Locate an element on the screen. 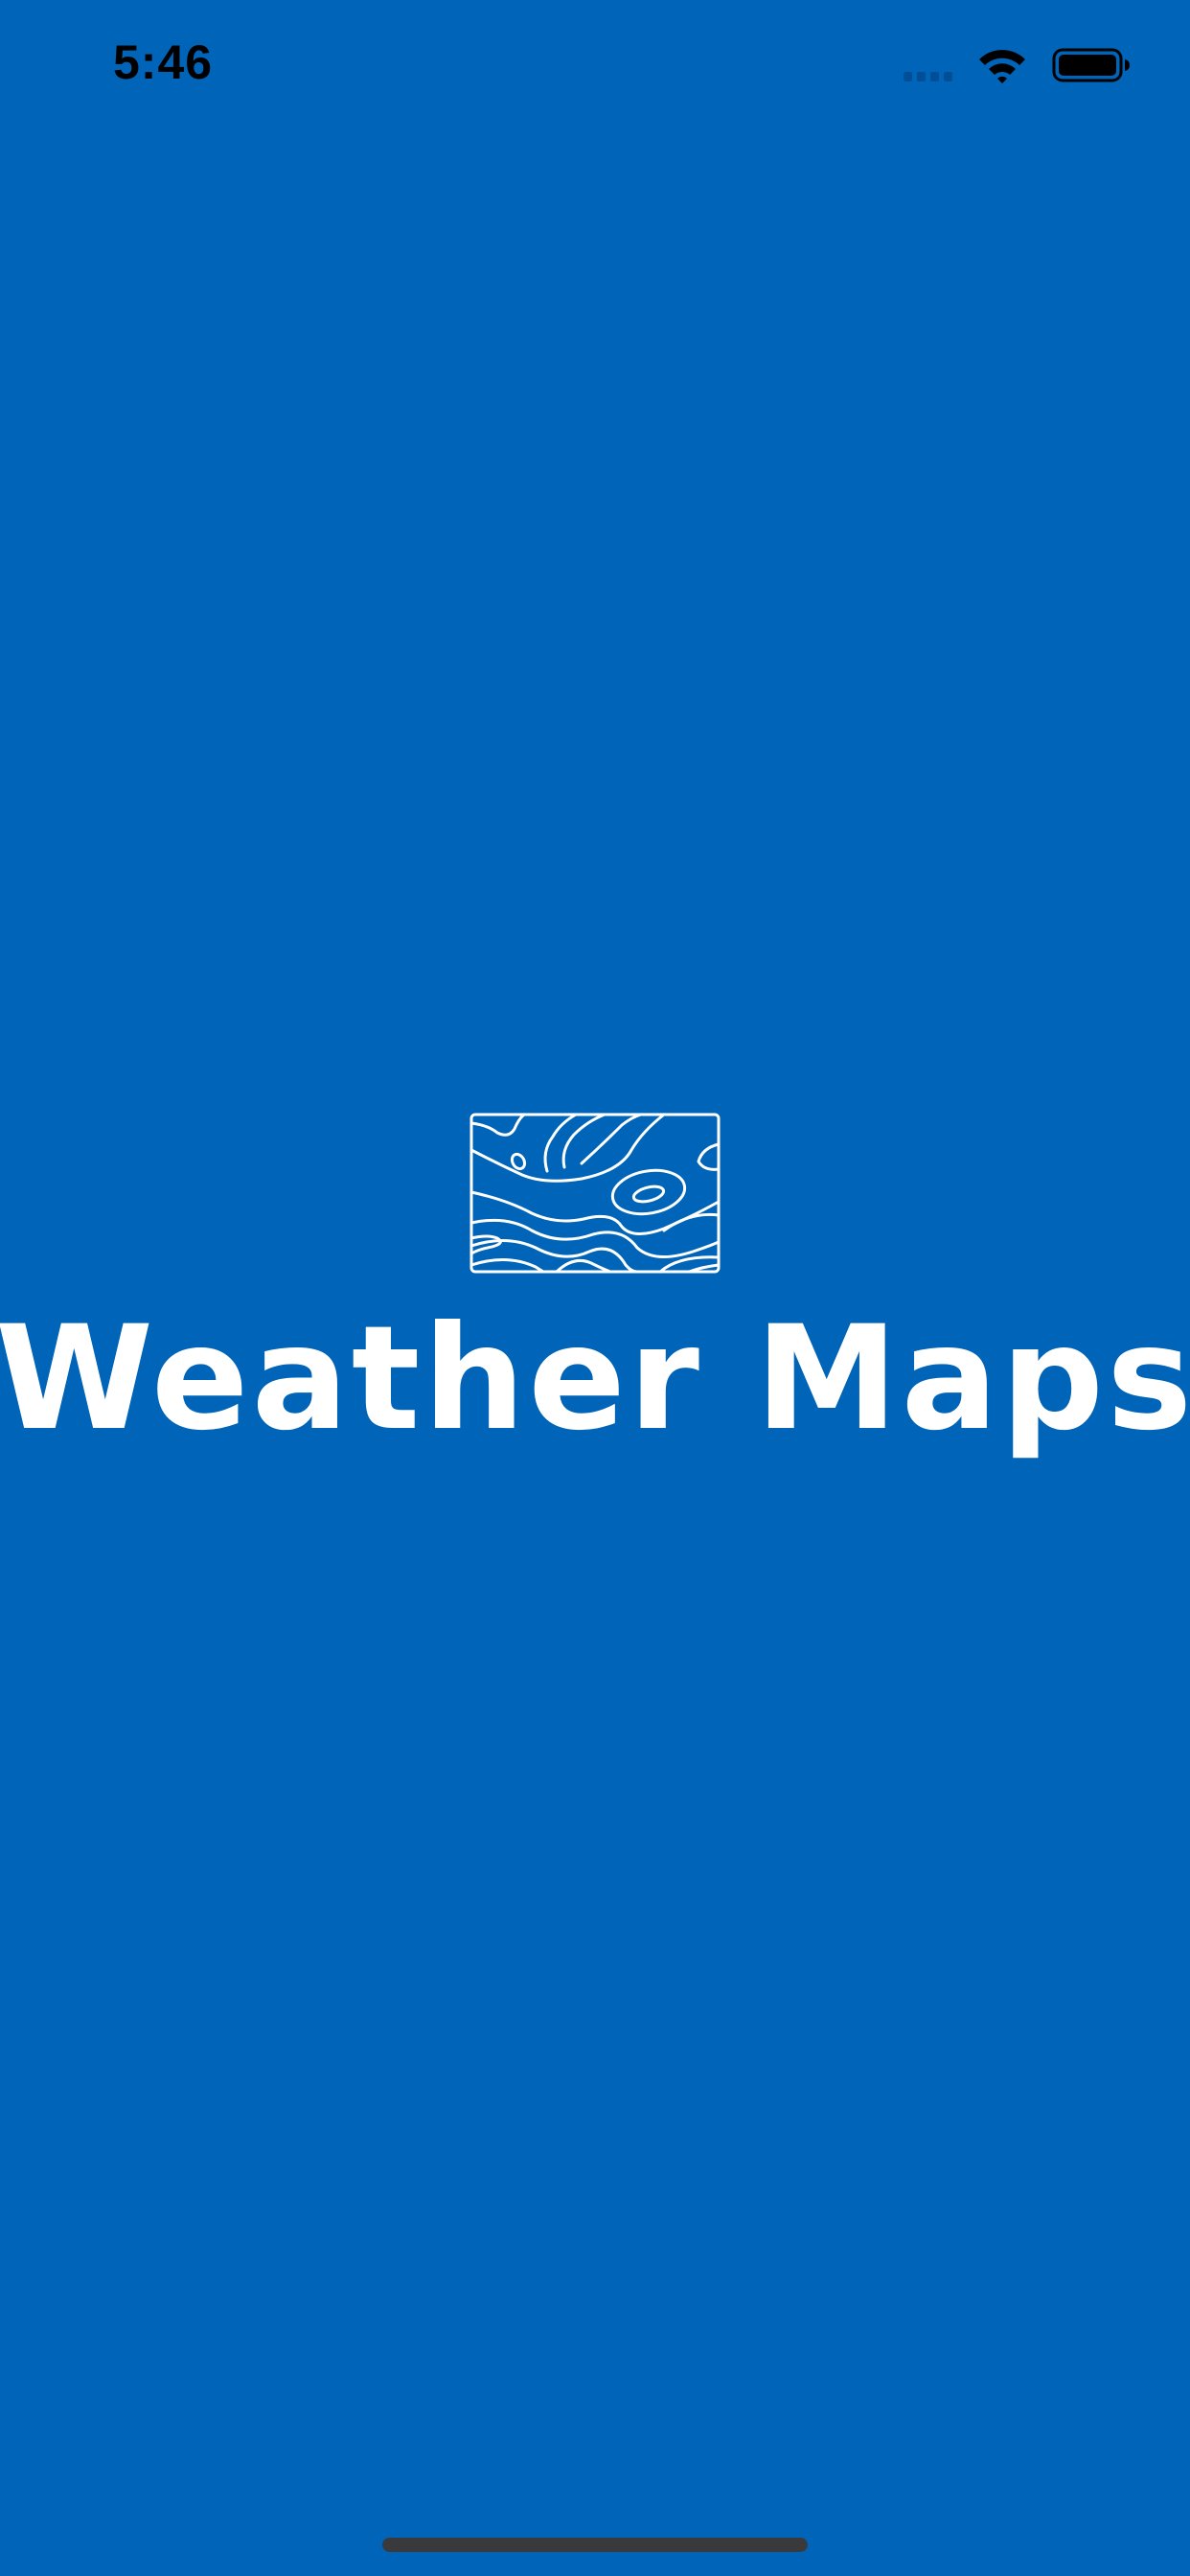 The image size is (1190, 2576). wifi-icon is located at coordinates (1002, 66).